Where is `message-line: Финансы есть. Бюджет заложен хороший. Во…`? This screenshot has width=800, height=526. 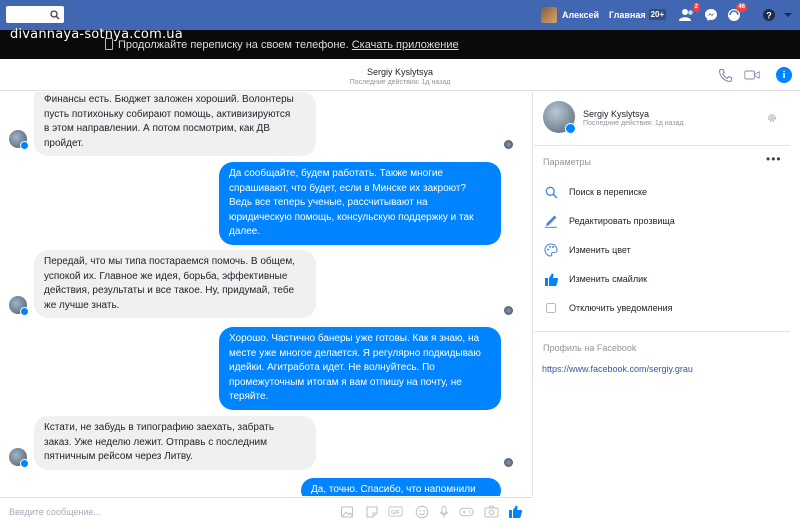 message-line: Финансы есть. Бюджет заложен хороший. Во… is located at coordinates (169, 99).